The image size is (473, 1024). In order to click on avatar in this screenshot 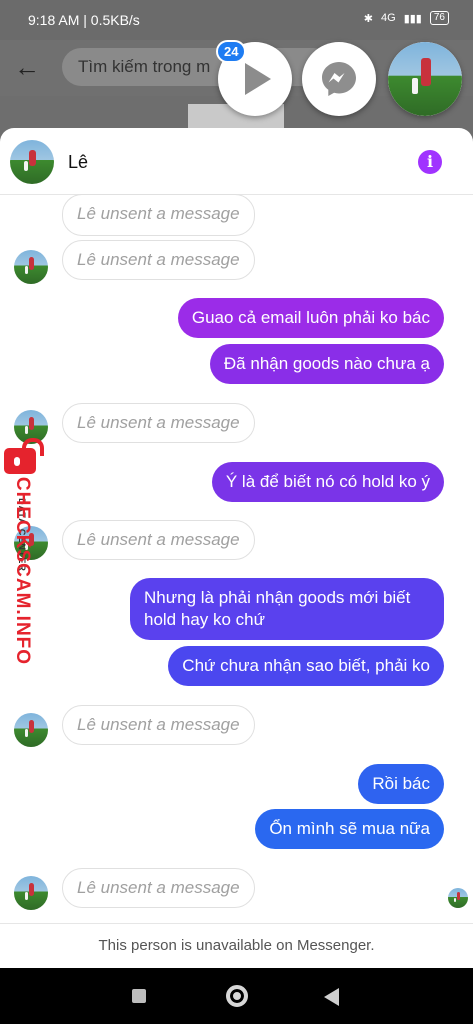, I will do `click(425, 79)`.